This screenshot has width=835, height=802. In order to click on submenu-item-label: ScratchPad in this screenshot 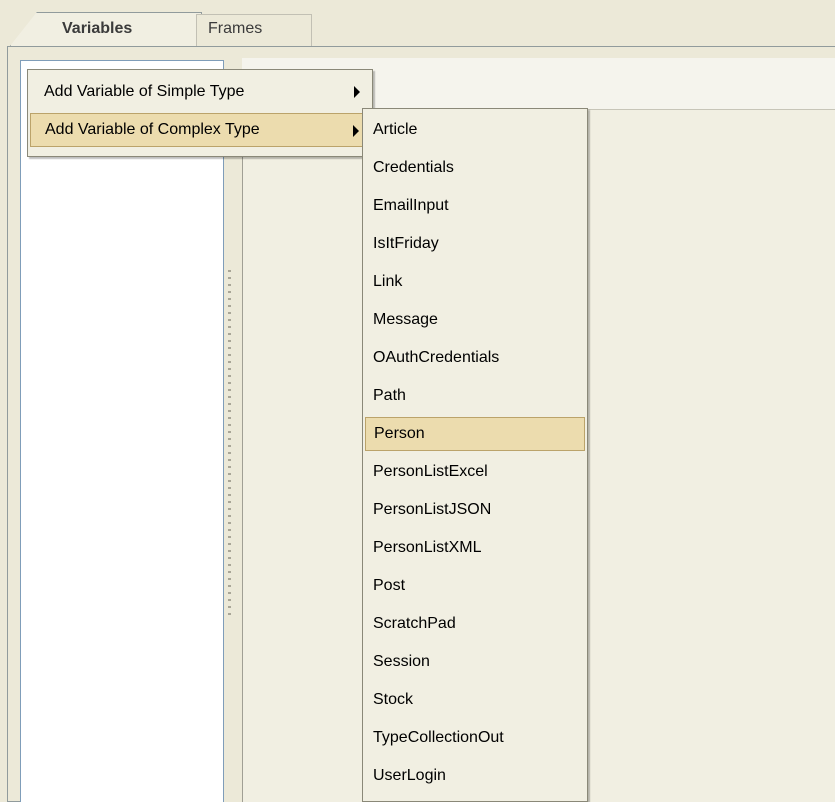, I will do `click(414, 623)`.